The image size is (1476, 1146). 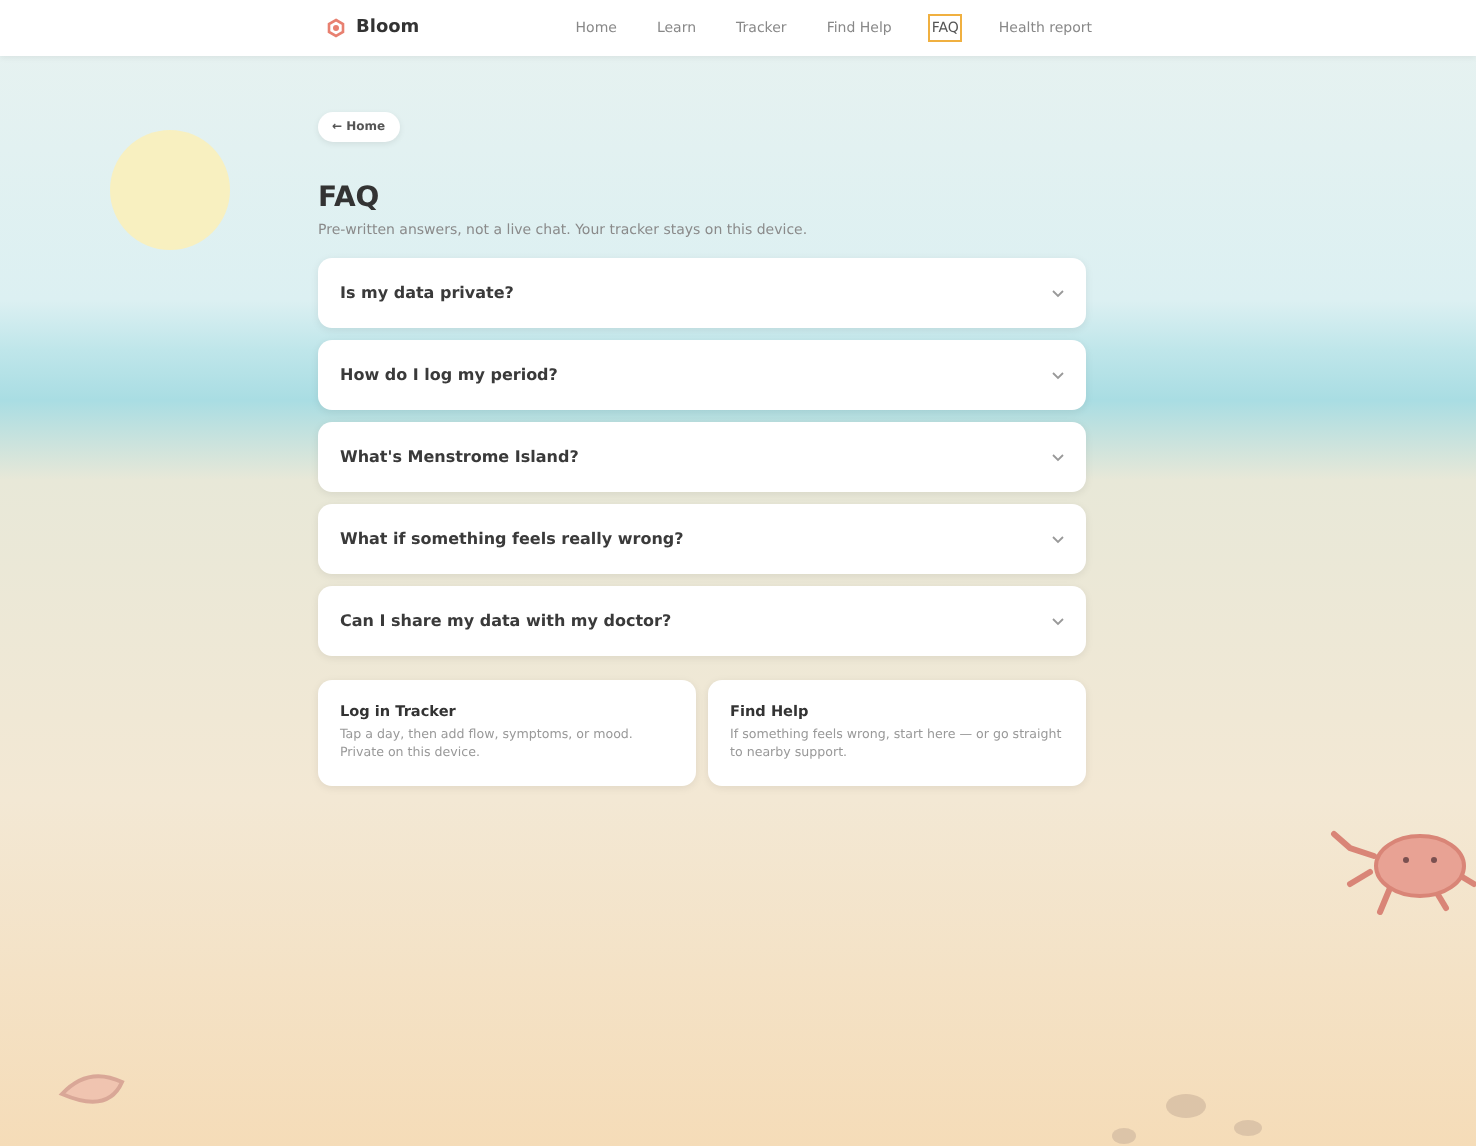 I want to click on faq-question: What's Menstrome Island?, so click(x=702, y=457).